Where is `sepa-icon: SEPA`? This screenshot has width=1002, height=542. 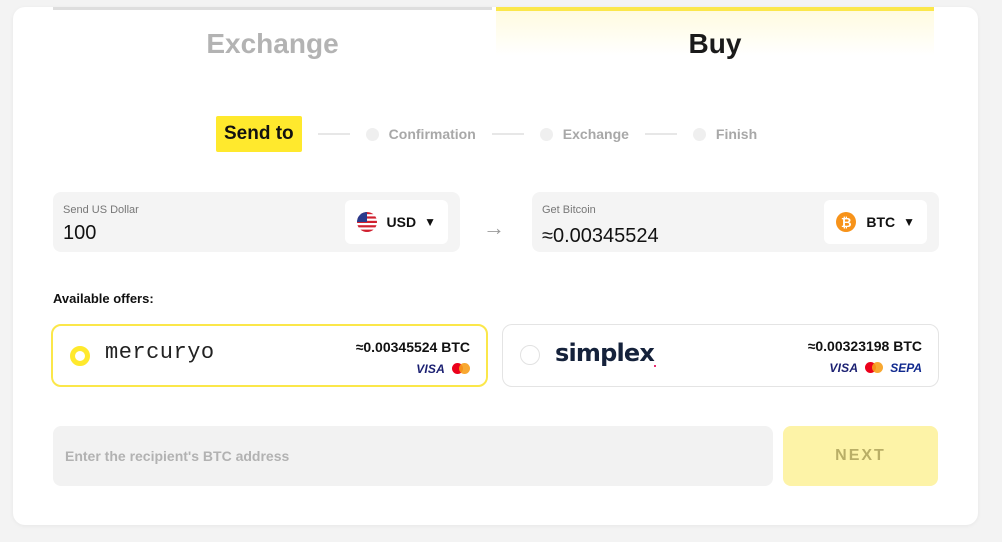
sepa-icon: SEPA is located at coordinates (906, 368).